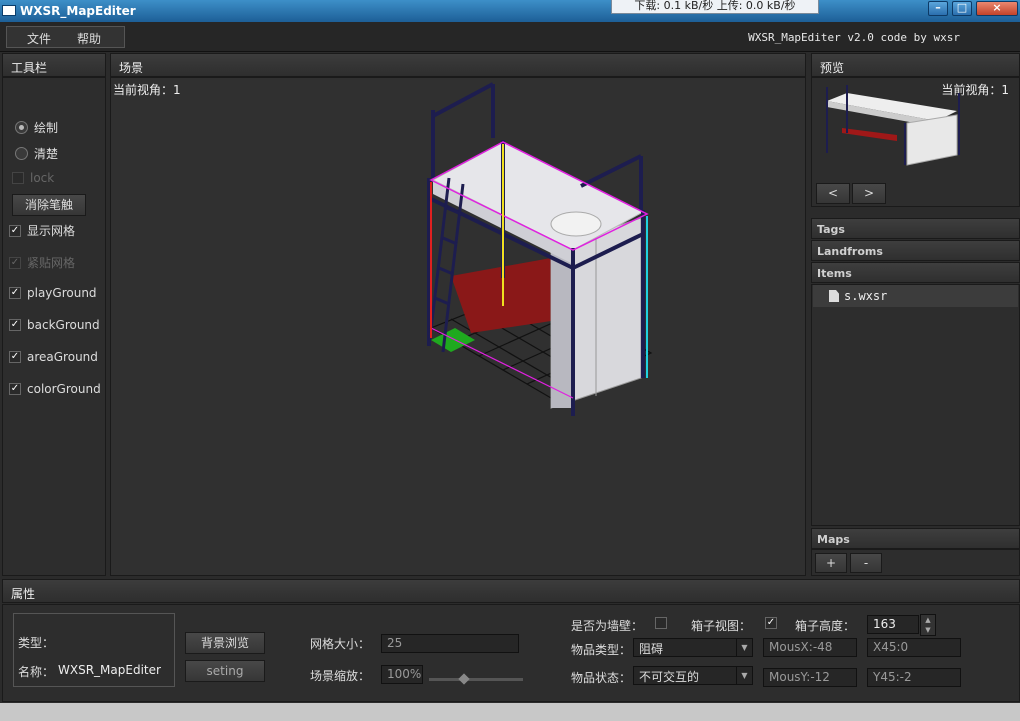 This screenshot has width=1020, height=721. What do you see at coordinates (21, 127) in the screenshot?
I see `radio-draw-indicator` at bounding box center [21, 127].